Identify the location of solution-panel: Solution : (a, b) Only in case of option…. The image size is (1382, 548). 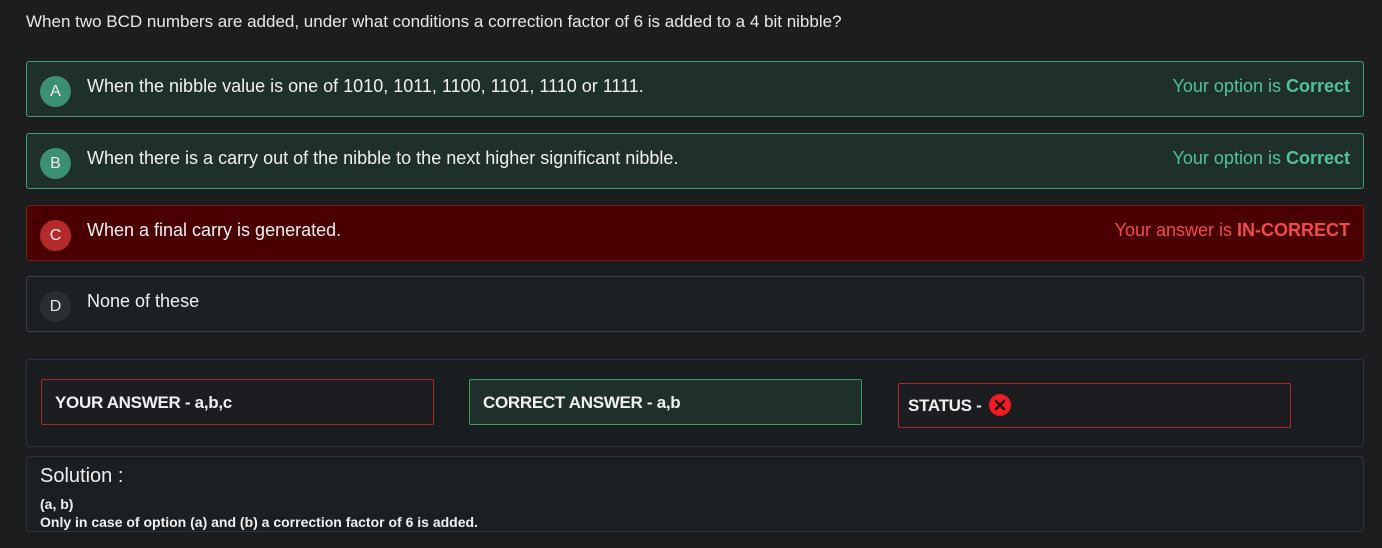
(695, 494).